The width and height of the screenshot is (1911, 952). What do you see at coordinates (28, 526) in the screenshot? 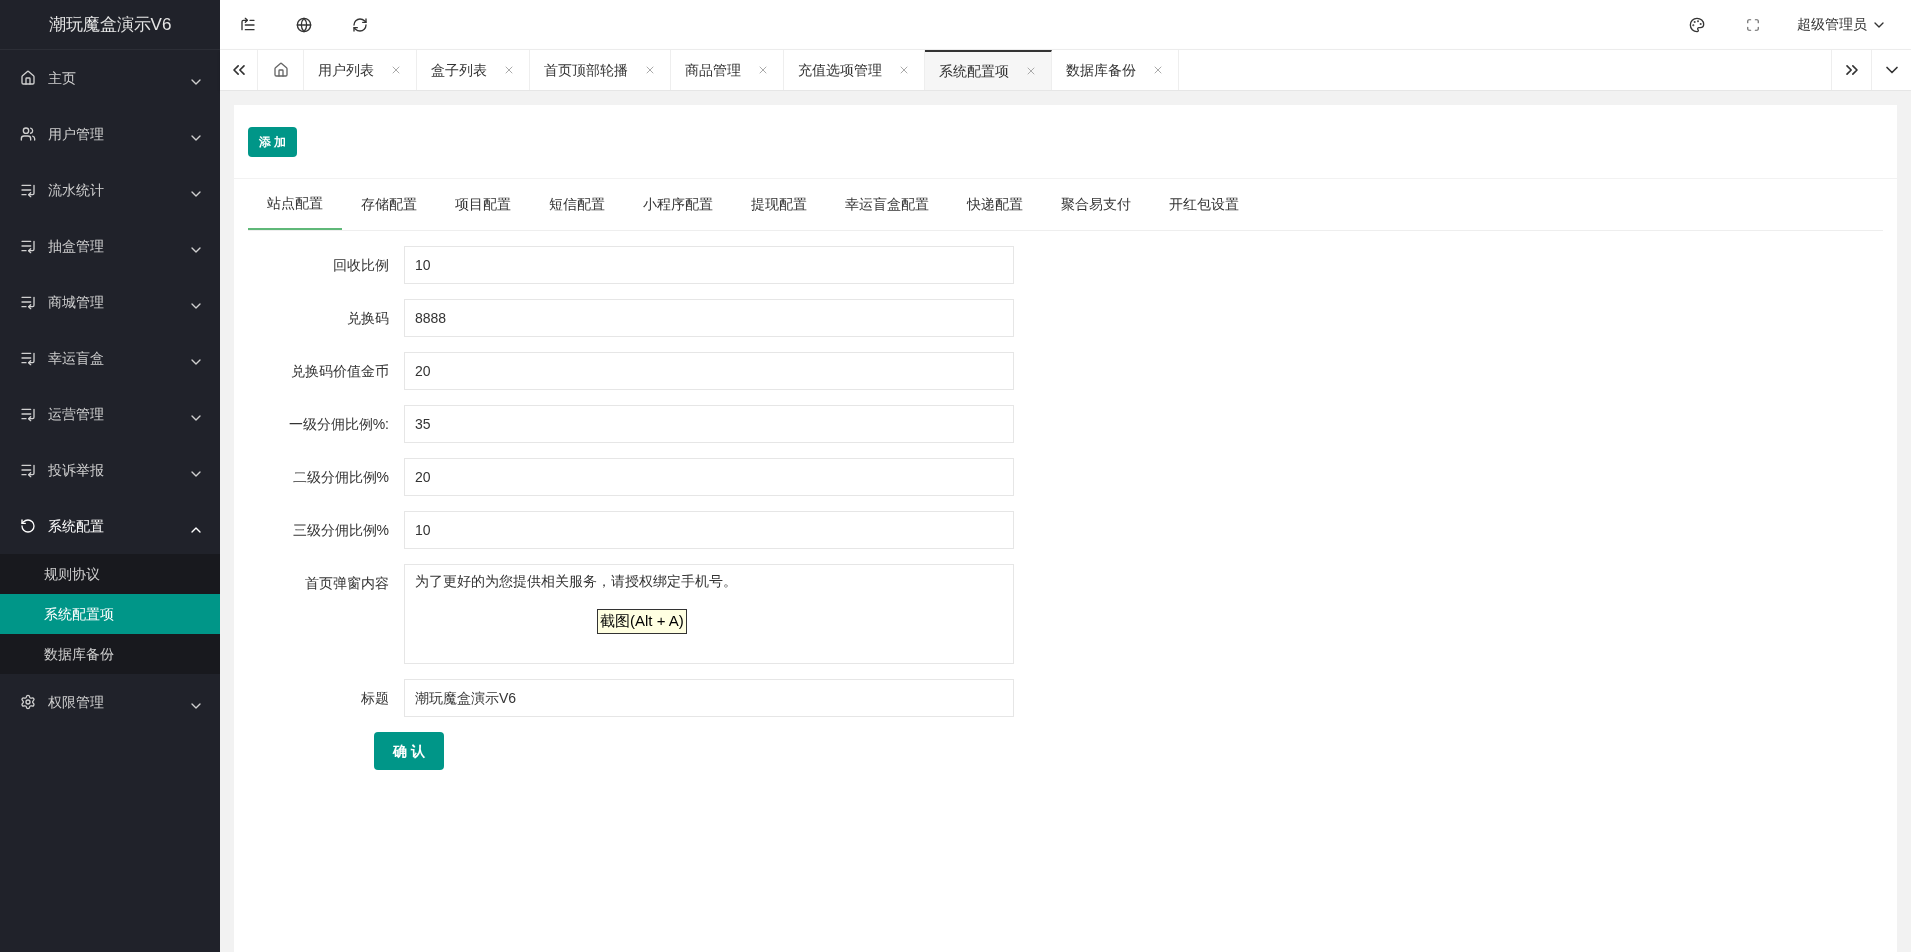
I see `cycle-icon` at bounding box center [28, 526].